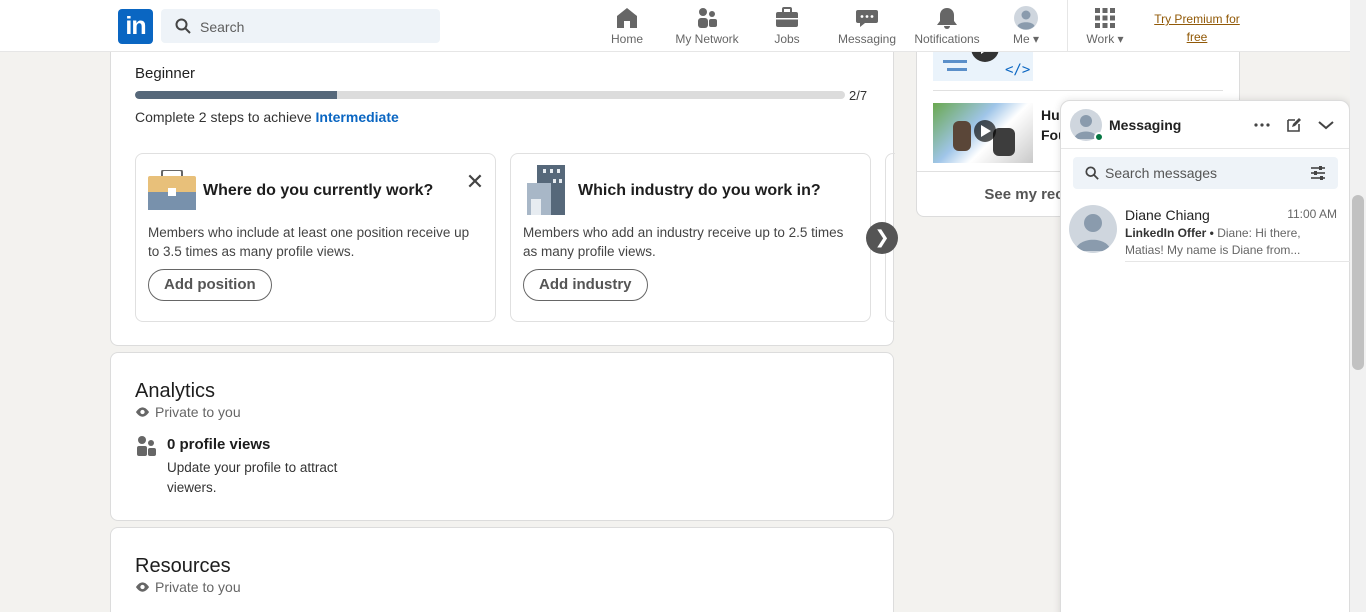 The image size is (1366, 612). What do you see at coordinates (787, 17) in the screenshot?
I see `briefcase-icon` at bounding box center [787, 17].